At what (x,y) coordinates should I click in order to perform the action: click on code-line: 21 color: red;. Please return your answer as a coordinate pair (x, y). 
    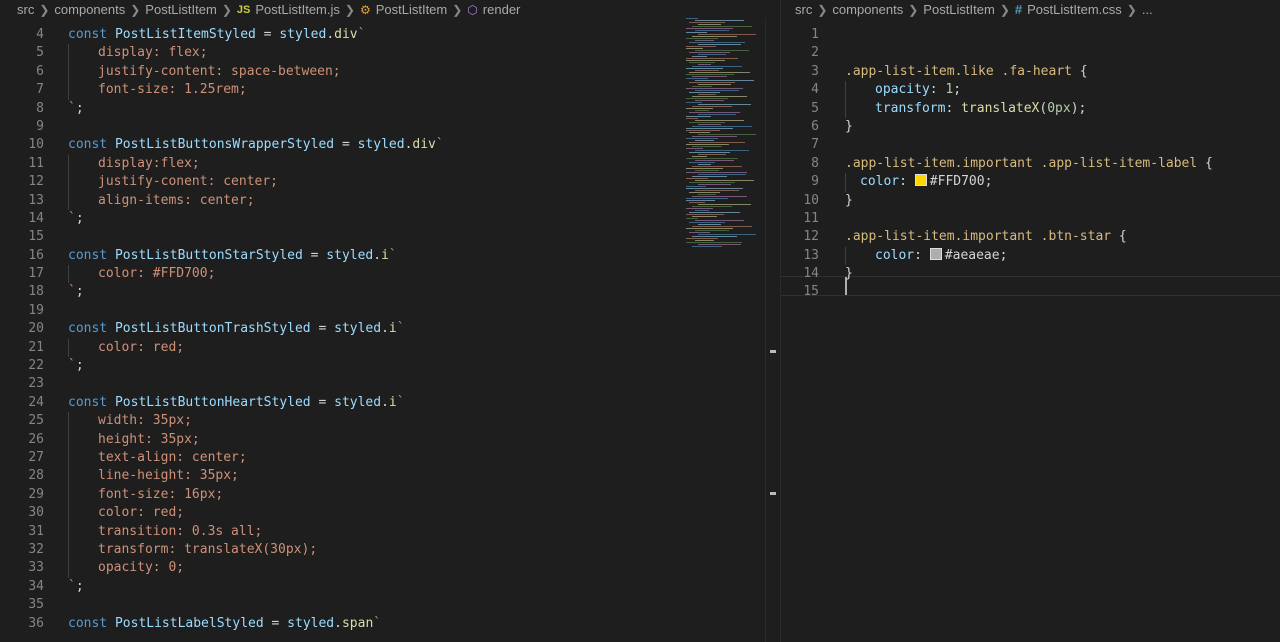
    Looking at the image, I should click on (390, 348).